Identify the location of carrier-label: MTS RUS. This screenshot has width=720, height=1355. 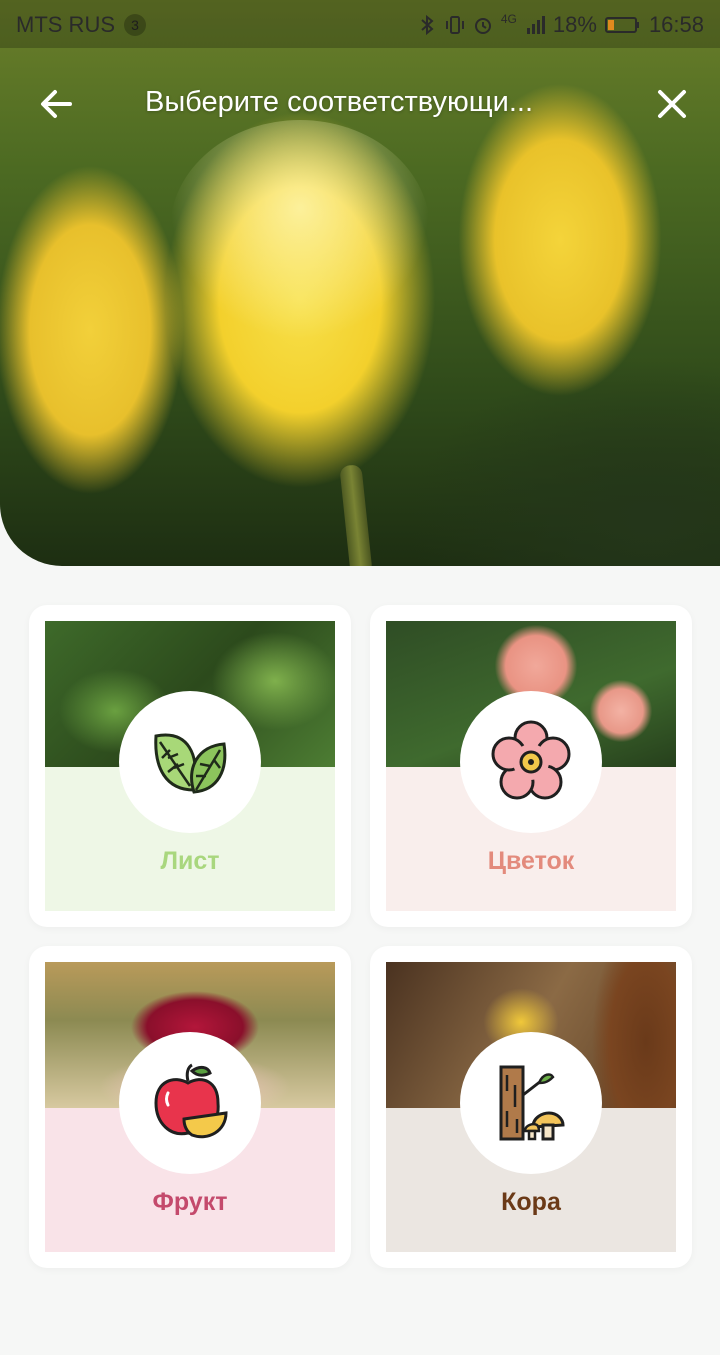
(65, 24).